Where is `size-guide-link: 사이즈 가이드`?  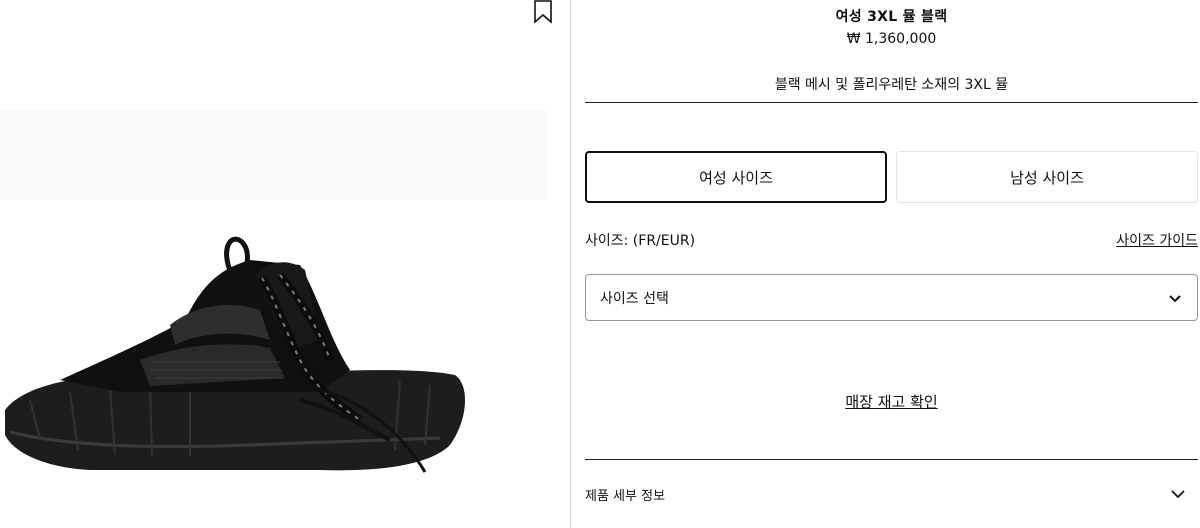 size-guide-link: 사이즈 가이드 is located at coordinates (1157, 240).